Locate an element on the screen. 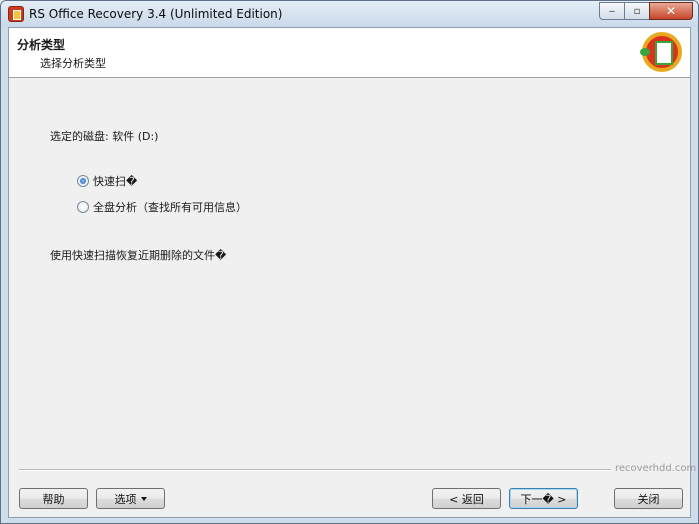 Image resolution: width=699 pixels, height=524 pixels. help-button-label: 帮助 is located at coordinates (53, 499).